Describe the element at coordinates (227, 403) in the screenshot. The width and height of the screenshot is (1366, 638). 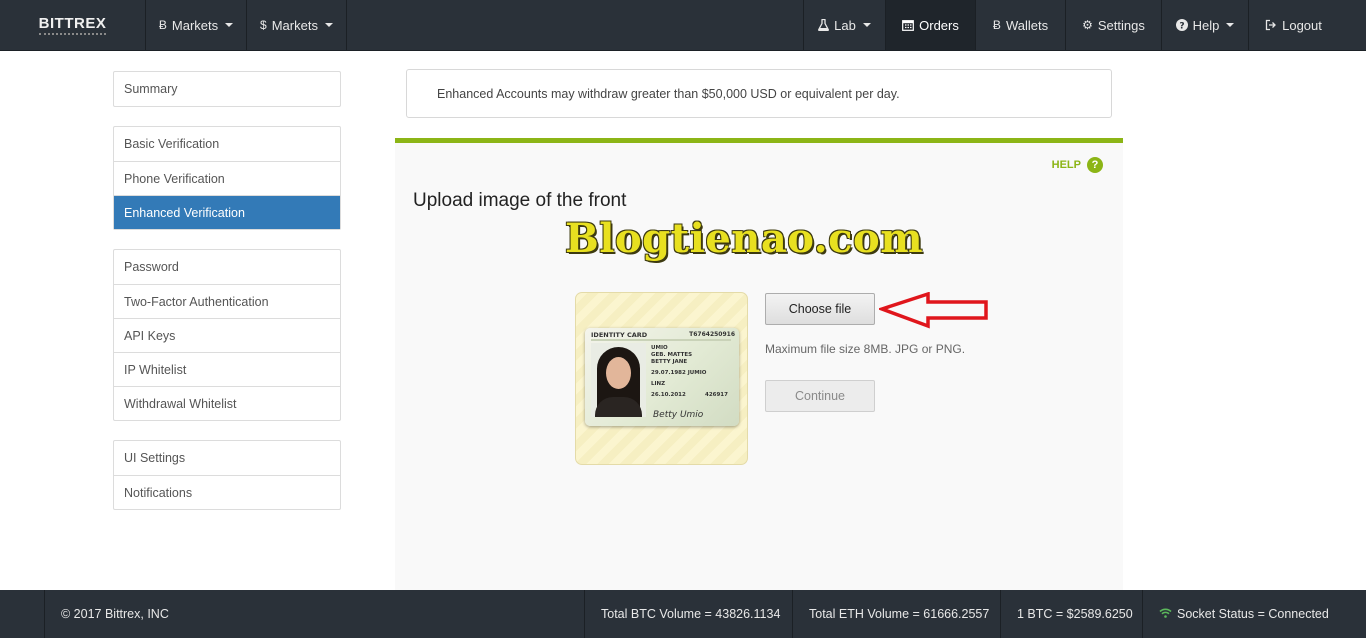
I see `sidebar-item-withdrawal-whitelist: Withdrawal Whitelist` at that location.